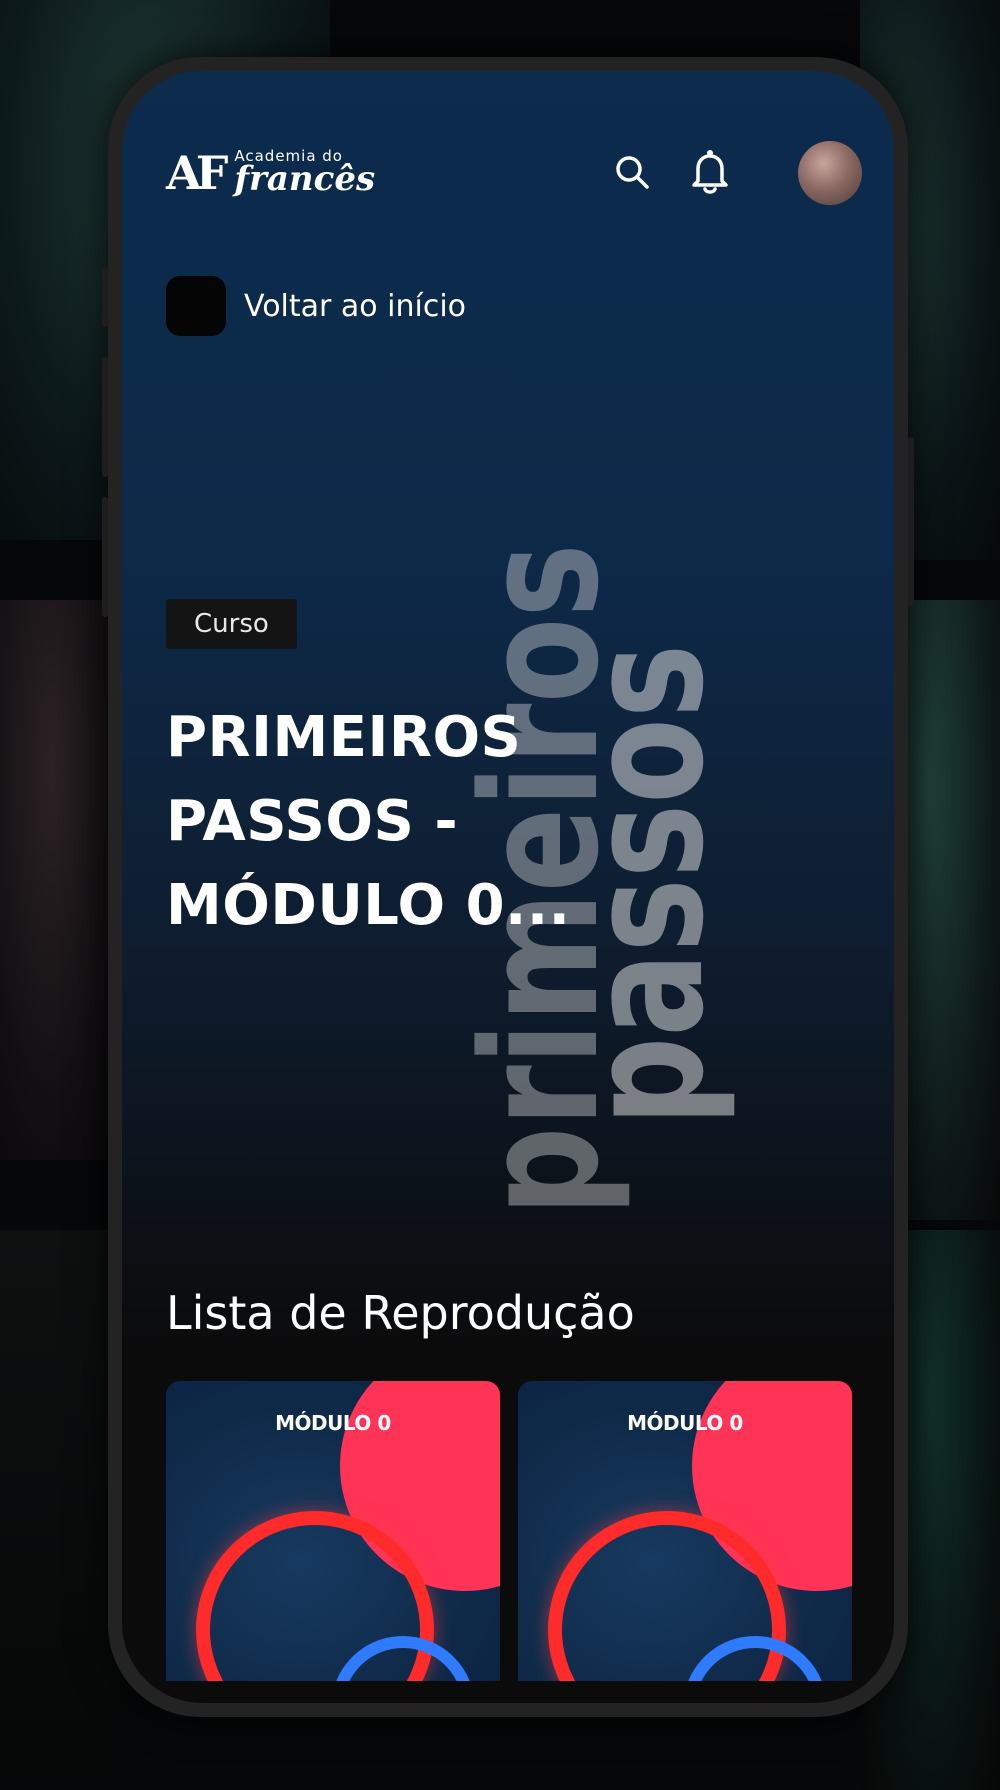 The image size is (1000, 1790). I want to click on notifications-button, so click(710, 172).